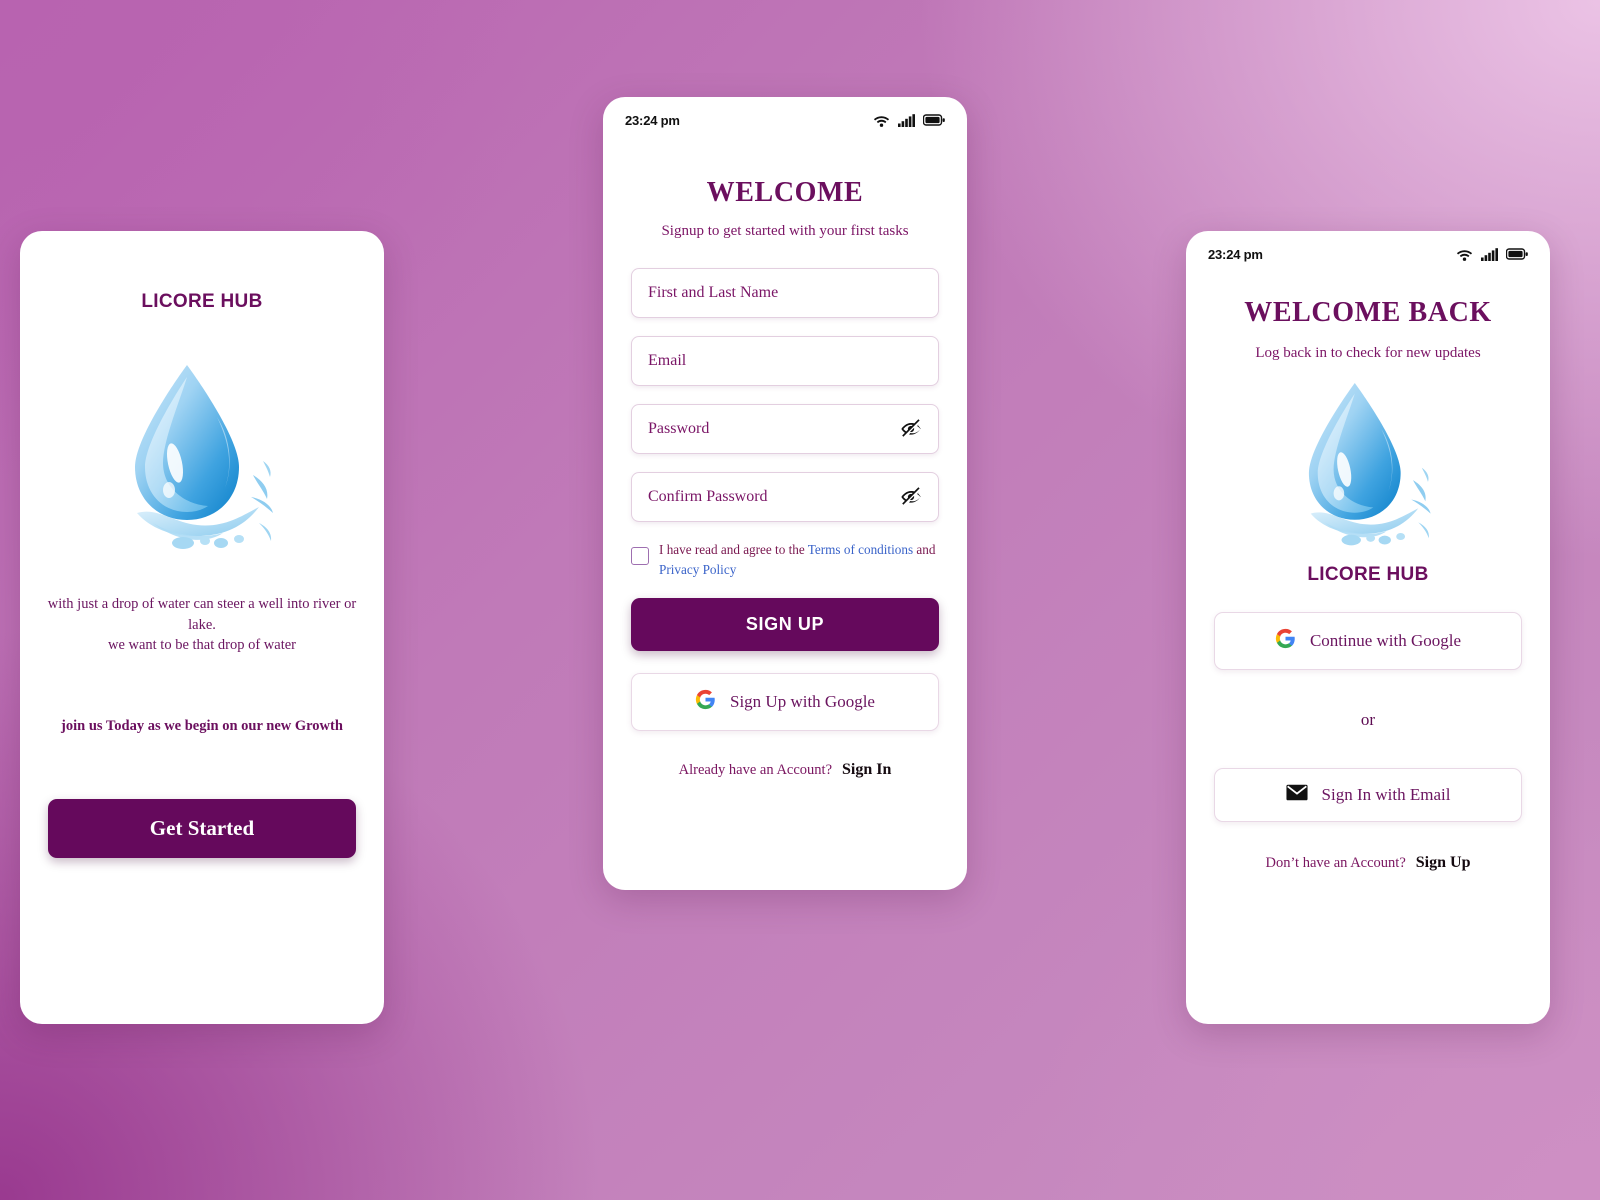  Describe the element at coordinates (202, 828) in the screenshot. I see `get-started-button: Get Started` at that location.